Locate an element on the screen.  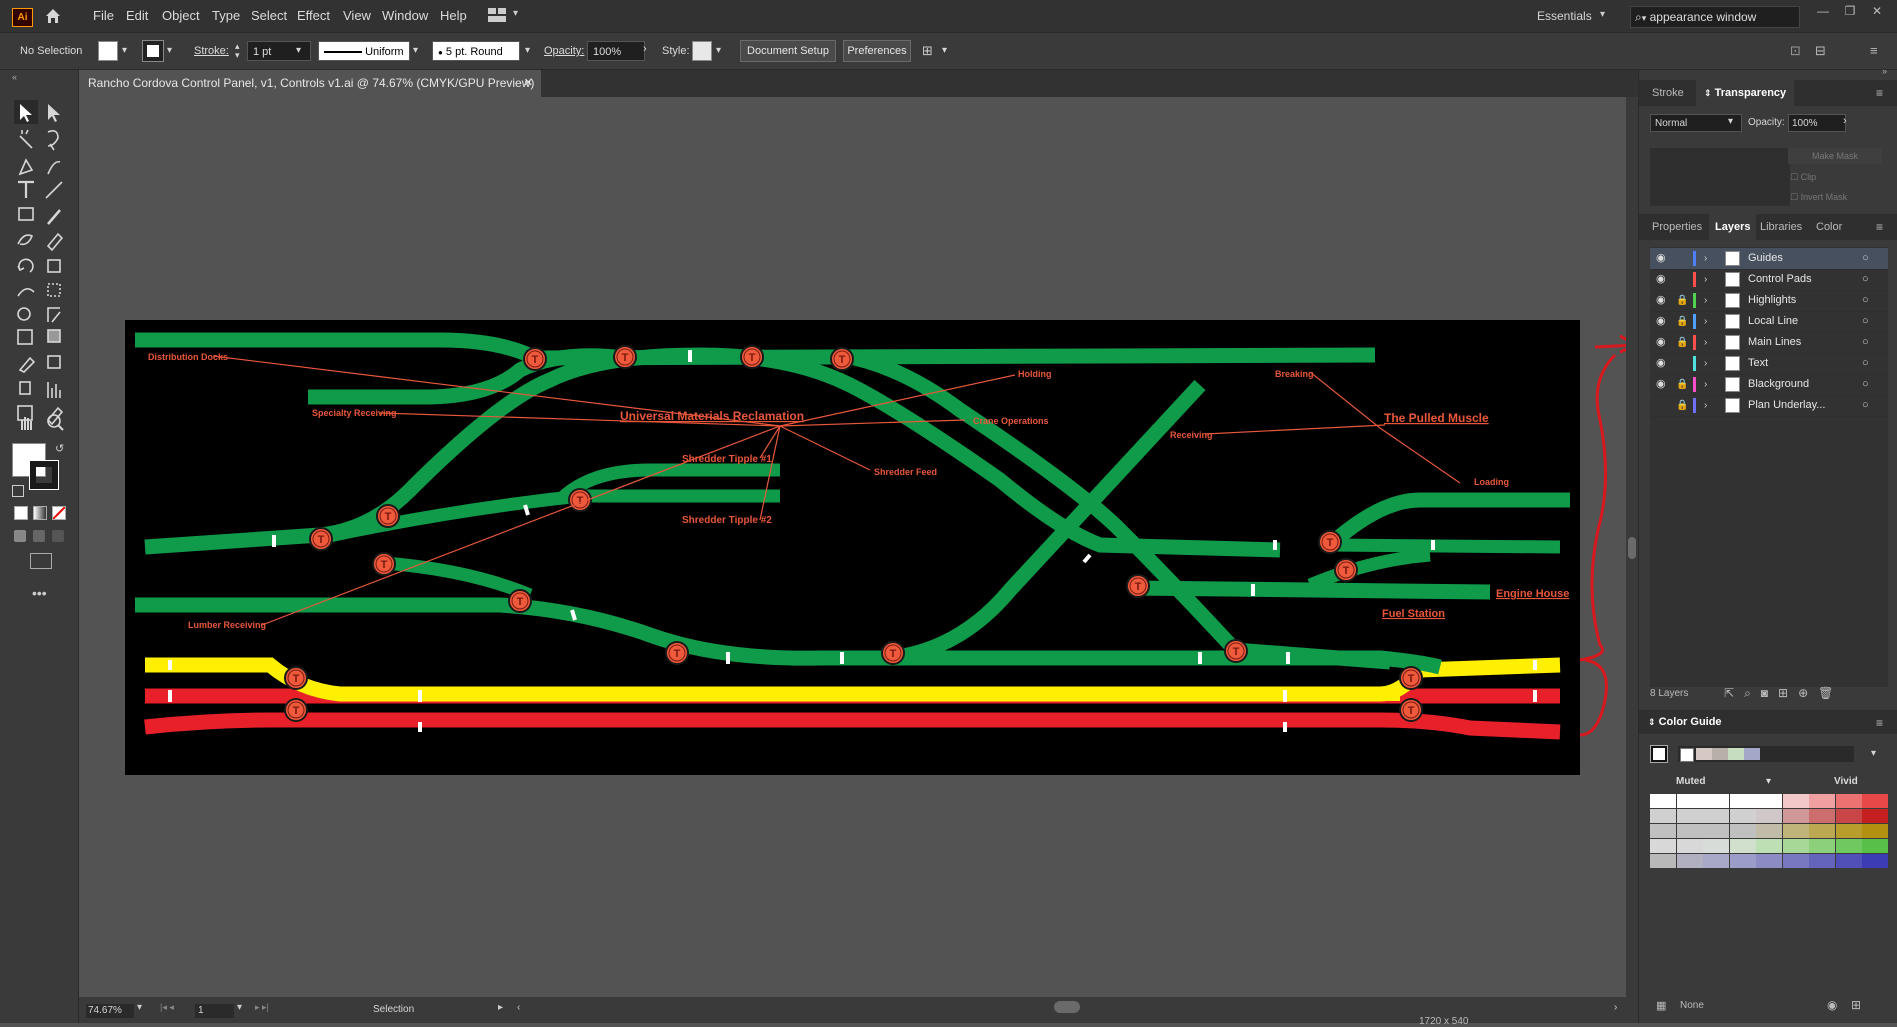
tab-stroke: Stroke is located at coordinates (1668, 93).